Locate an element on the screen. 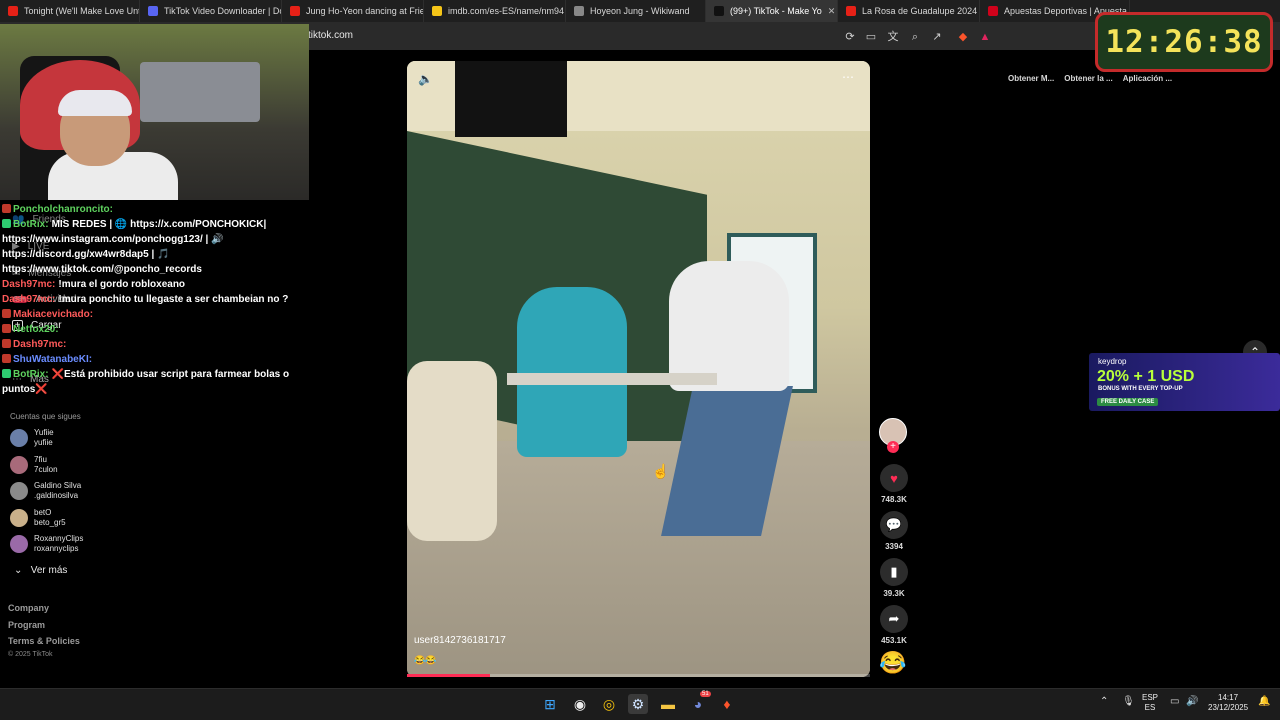  following-account: betO beto_gr5 is located at coordinates (38, 518).